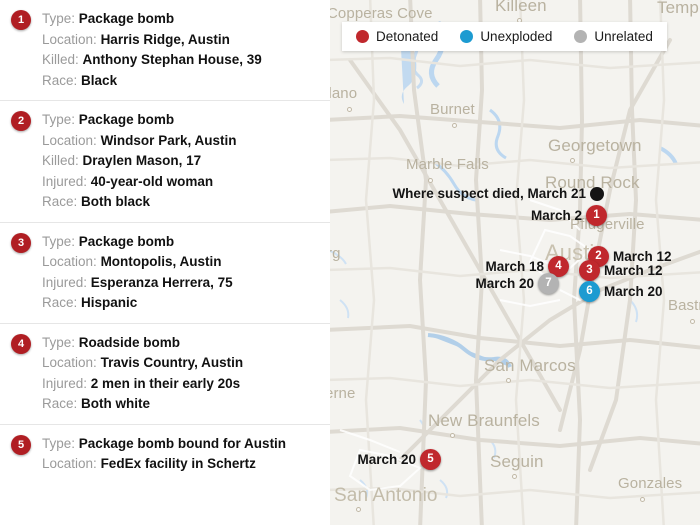 The height and width of the screenshot is (525, 700). I want to click on incident-field: Injured: 2 men in their early 20s, so click(181, 384).